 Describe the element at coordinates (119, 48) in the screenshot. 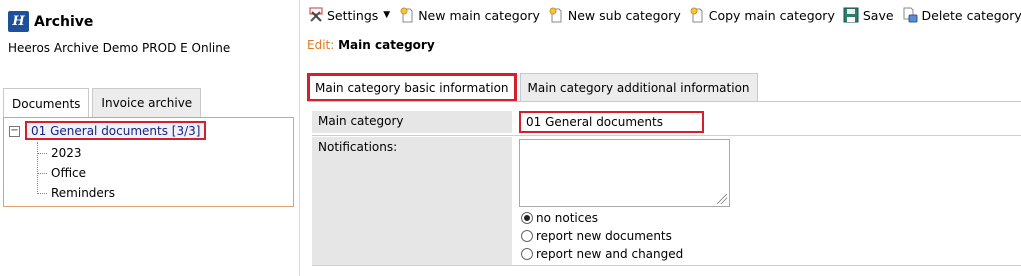

I see `app-subtitle: Heeros Archive Demo PROD E Online` at that location.